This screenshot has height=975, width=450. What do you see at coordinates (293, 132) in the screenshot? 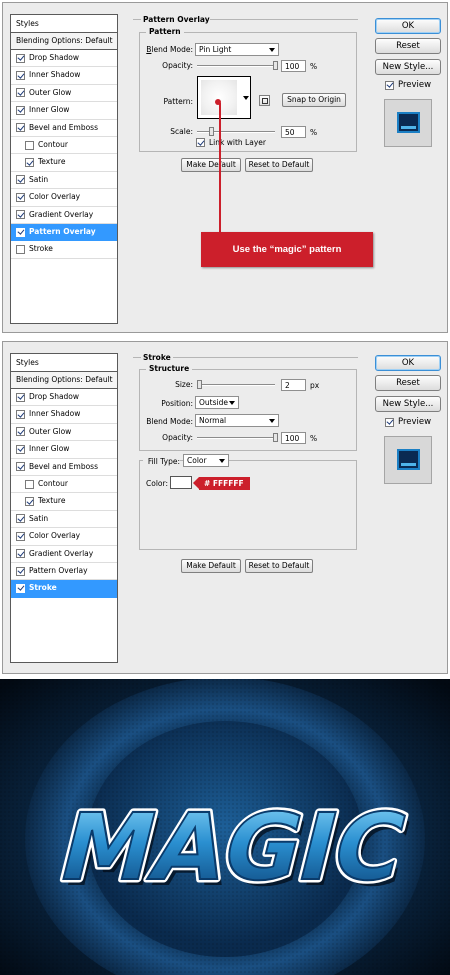
I see `scale-input: 50` at bounding box center [293, 132].